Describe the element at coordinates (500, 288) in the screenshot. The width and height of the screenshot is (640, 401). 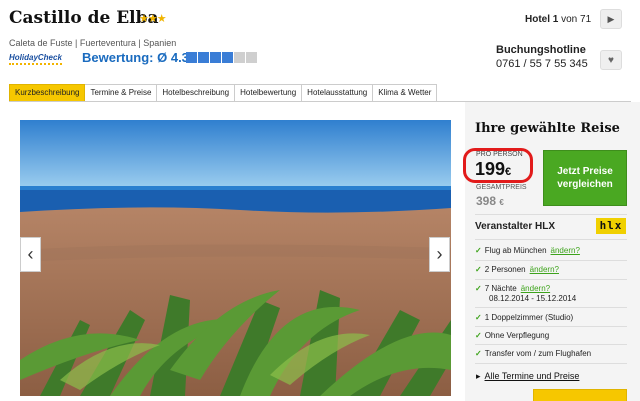
I see `feature-text: 7 Nächte` at that location.